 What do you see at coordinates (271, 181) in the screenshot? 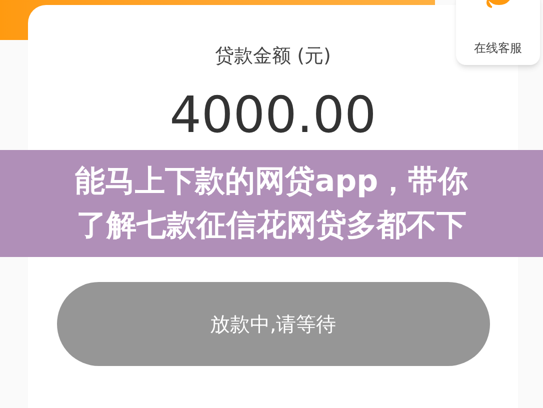
I see `banner-title-line: 能马上下款的网贷app，带你` at bounding box center [271, 181].